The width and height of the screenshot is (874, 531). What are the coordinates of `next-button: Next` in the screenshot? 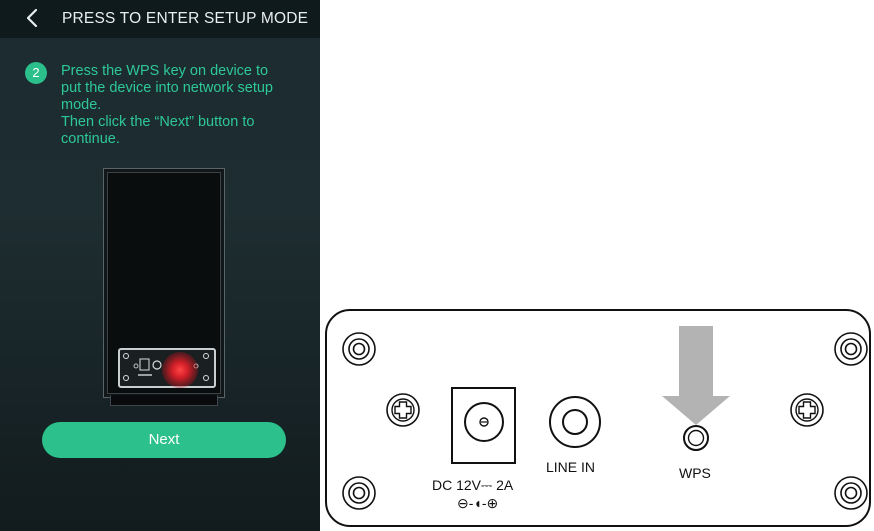 It's located at (164, 440).